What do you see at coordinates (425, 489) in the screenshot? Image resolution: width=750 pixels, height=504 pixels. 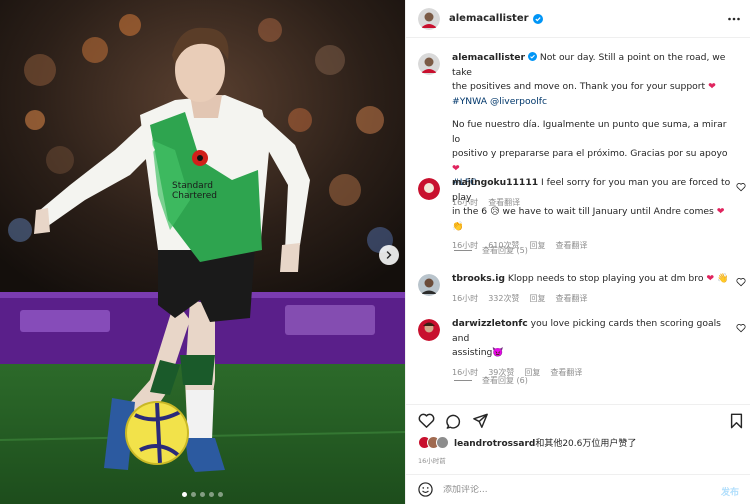 I see `emoji-icon` at bounding box center [425, 489].